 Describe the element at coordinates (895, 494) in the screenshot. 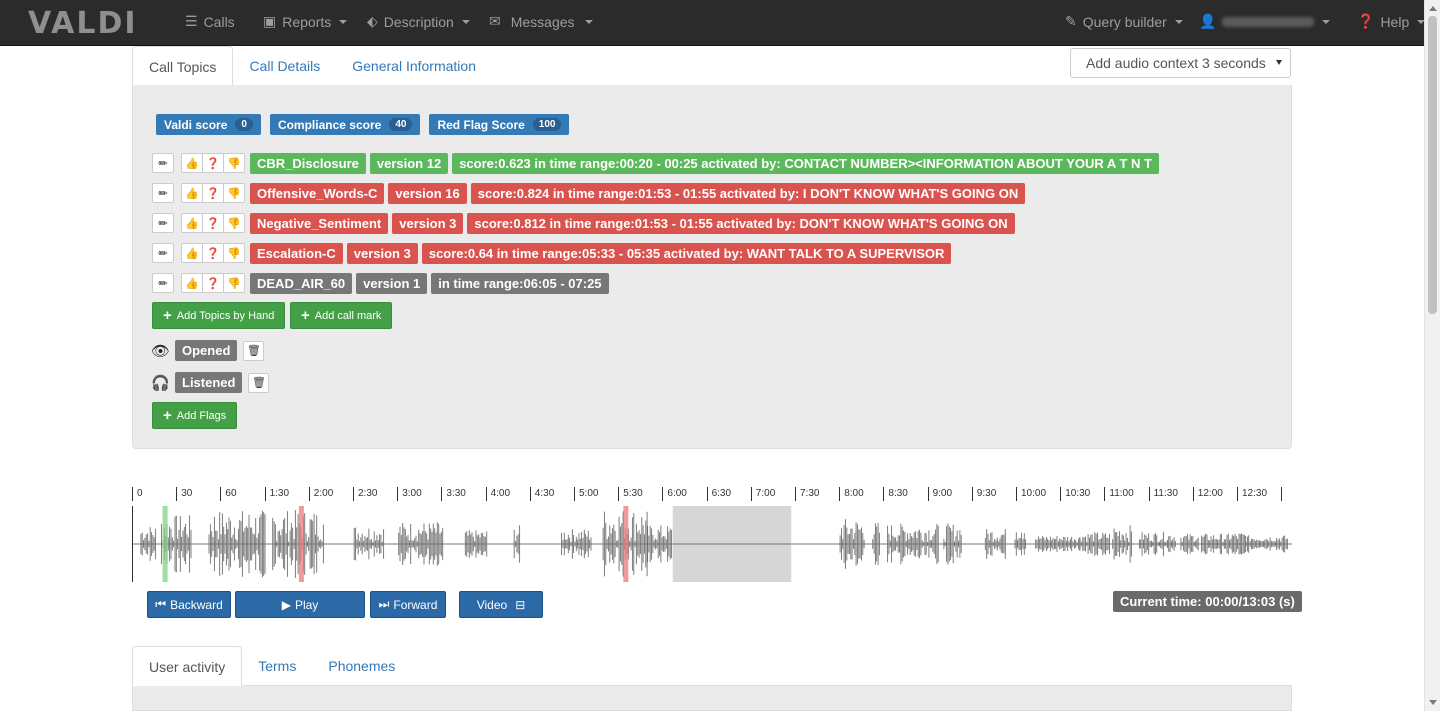

I see `timeline-tick: 8:30` at that location.